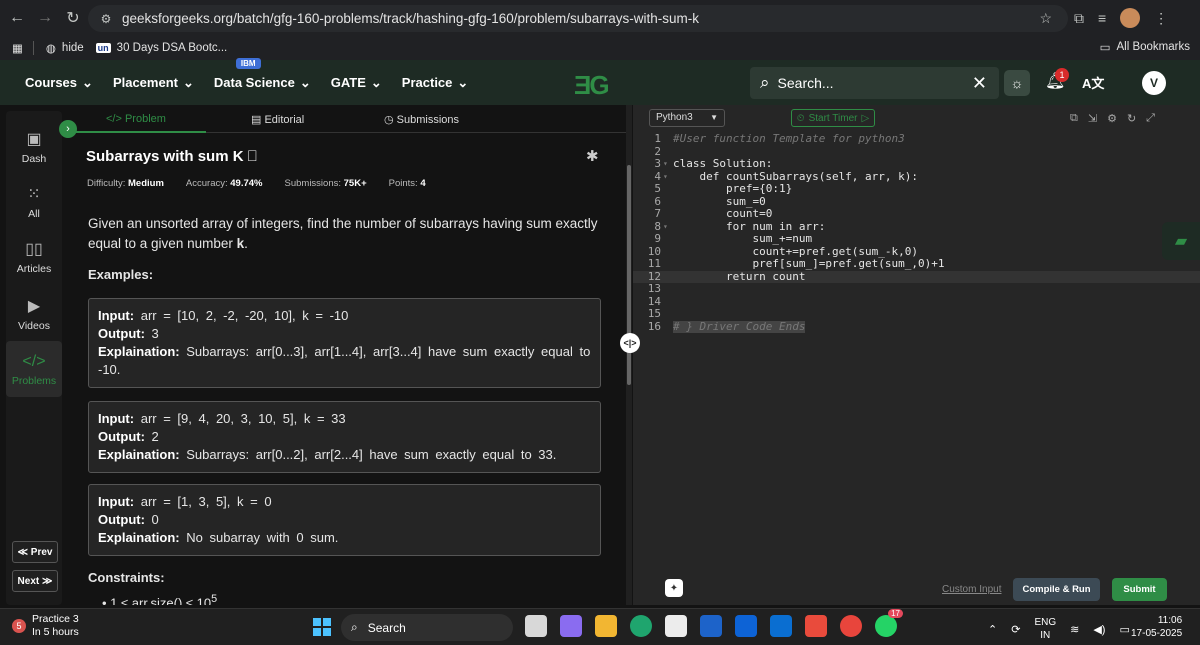 This screenshot has width=1200, height=645. I want to click on bookmark-hide: ◍ hide, so click(65, 48).